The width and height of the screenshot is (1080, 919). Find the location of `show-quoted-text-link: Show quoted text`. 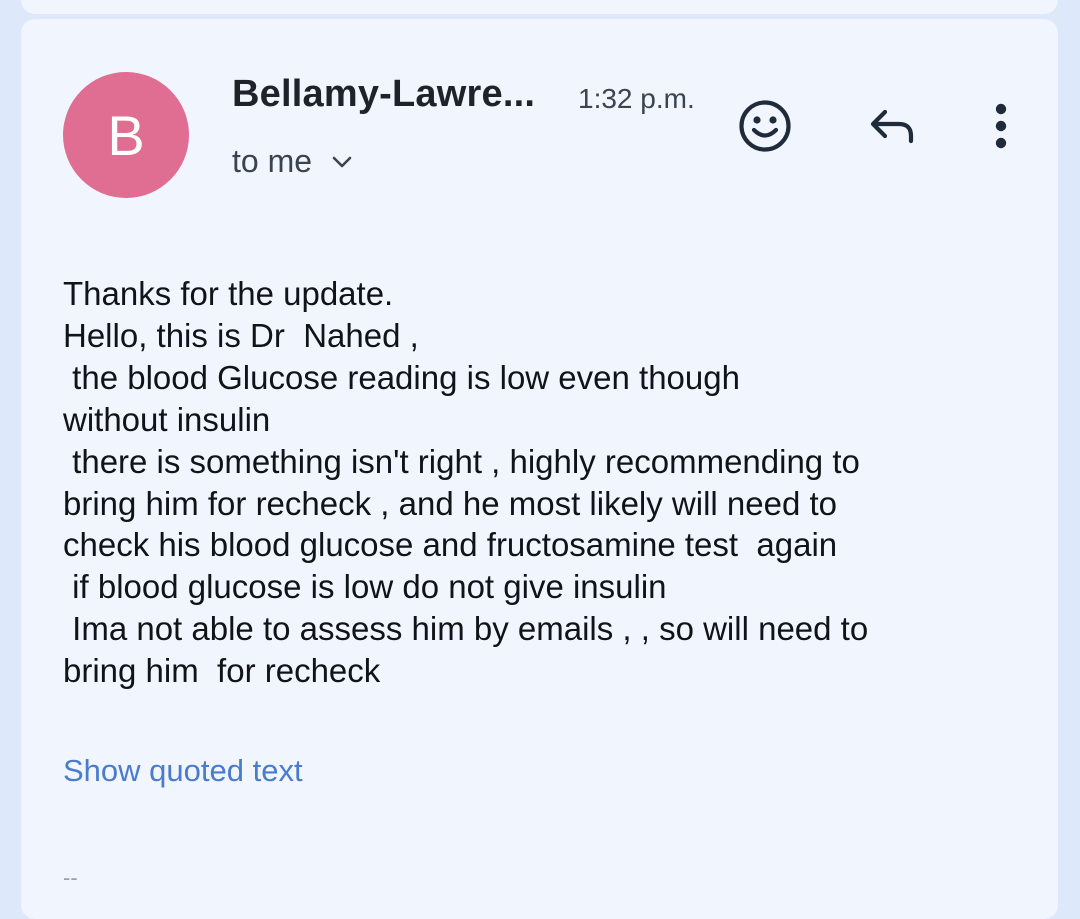

show-quoted-text-link: Show quoted text is located at coordinates (183, 771).